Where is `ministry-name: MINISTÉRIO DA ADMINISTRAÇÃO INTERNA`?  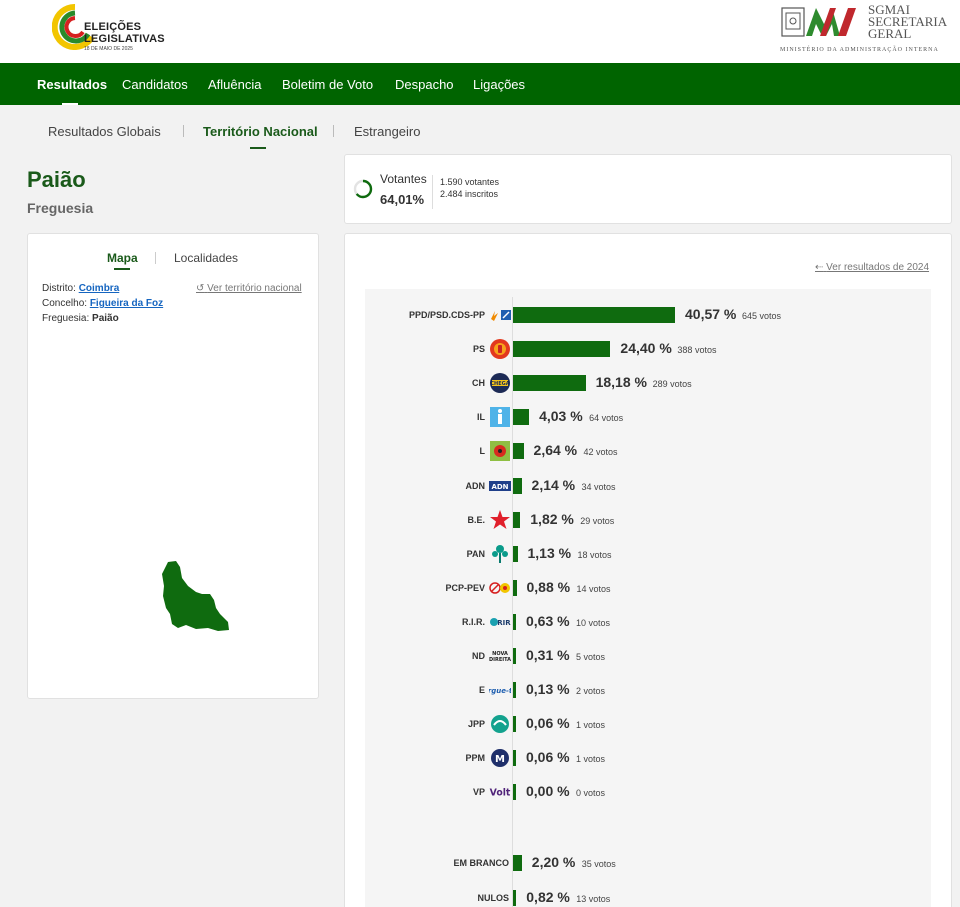
ministry-name: MINISTÉRIO DA ADMINISTRAÇÃO INTERNA is located at coordinates (859, 50).